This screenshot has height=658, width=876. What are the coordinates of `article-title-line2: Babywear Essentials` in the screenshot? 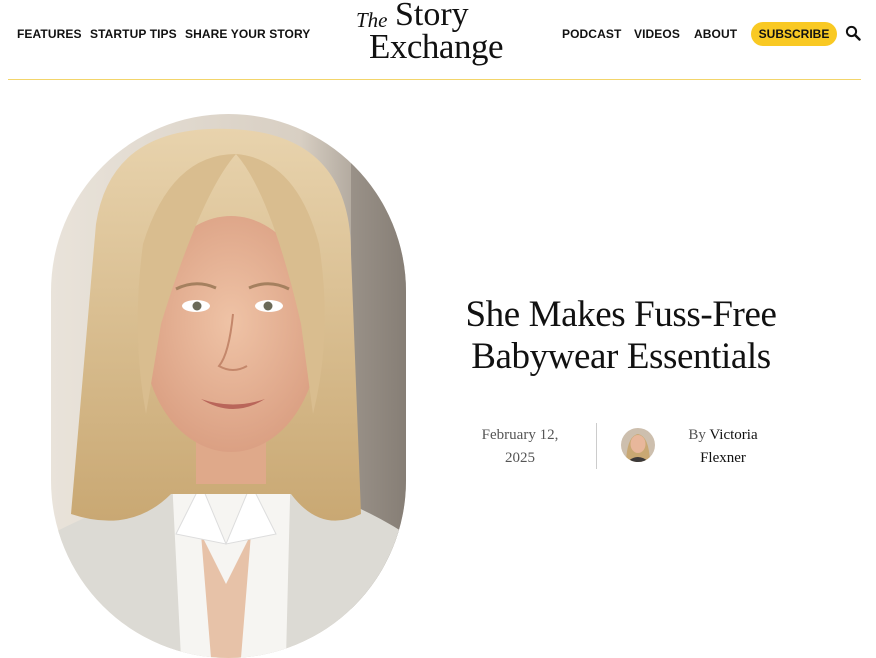 It's located at (621, 356).